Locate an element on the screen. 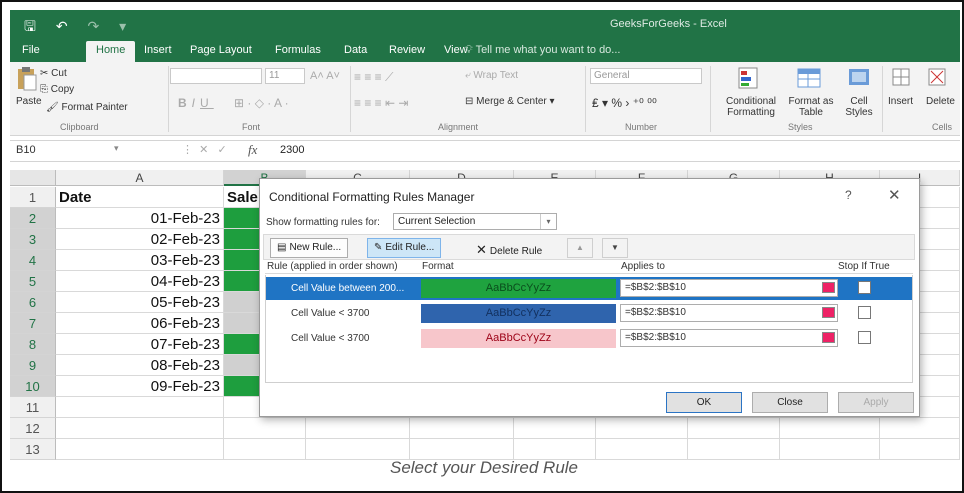 The width and height of the screenshot is (964, 493). cell-f12 is located at coordinates (642, 428).